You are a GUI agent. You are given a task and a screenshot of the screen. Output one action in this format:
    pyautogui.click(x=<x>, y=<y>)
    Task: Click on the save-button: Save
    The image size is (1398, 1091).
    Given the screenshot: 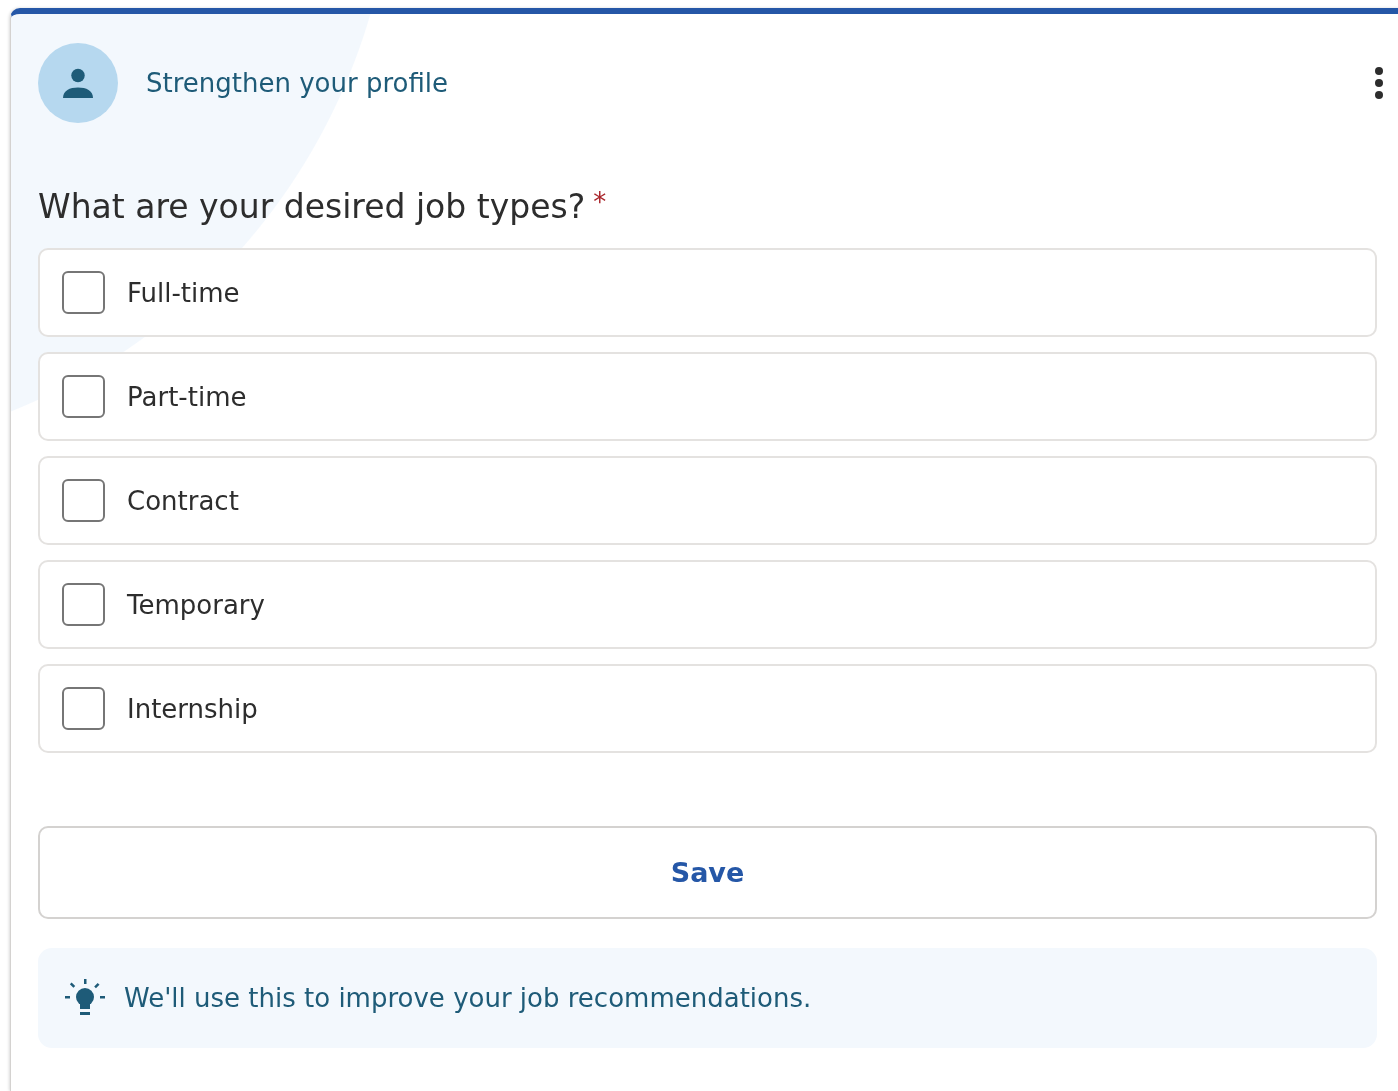 What is the action you would take?
    pyautogui.click(x=707, y=872)
    